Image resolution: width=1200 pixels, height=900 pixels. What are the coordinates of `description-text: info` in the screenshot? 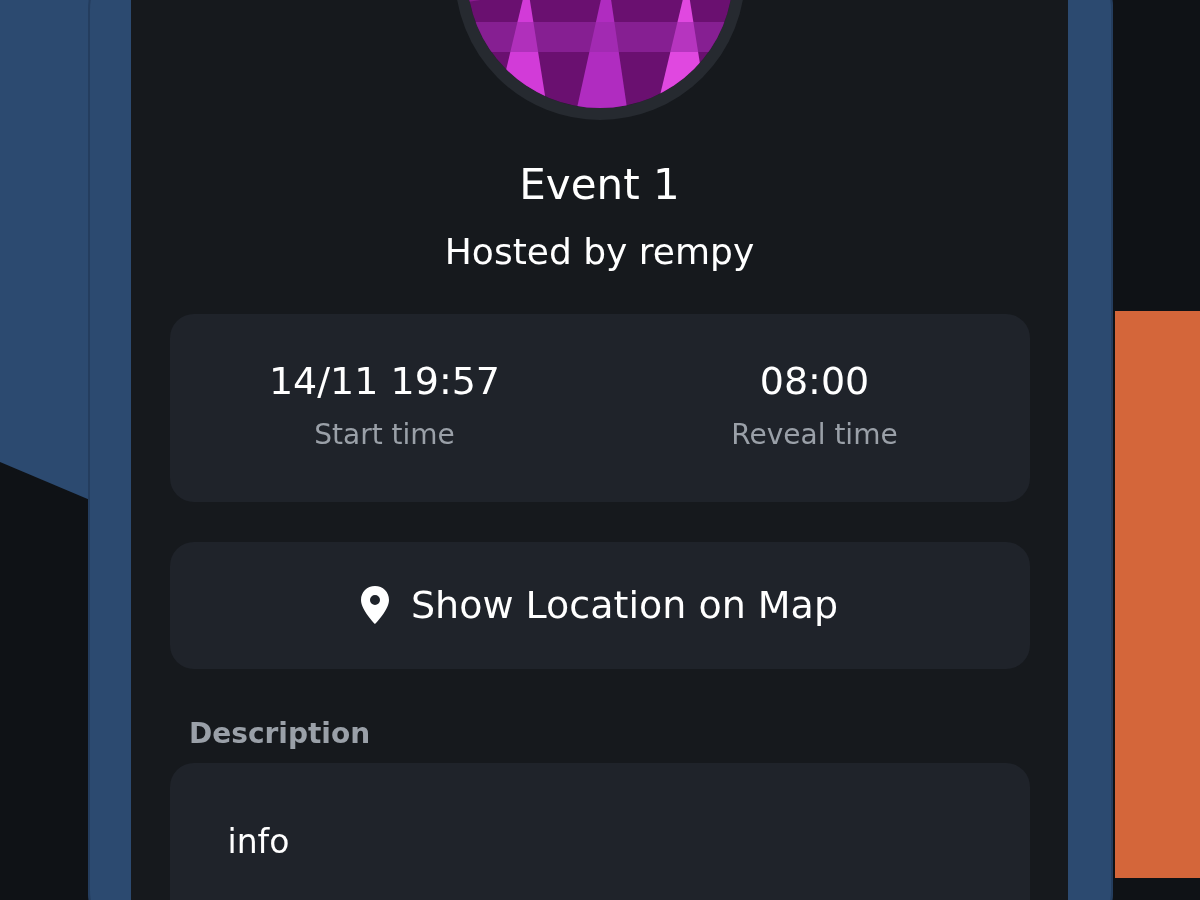 It's located at (258, 841).